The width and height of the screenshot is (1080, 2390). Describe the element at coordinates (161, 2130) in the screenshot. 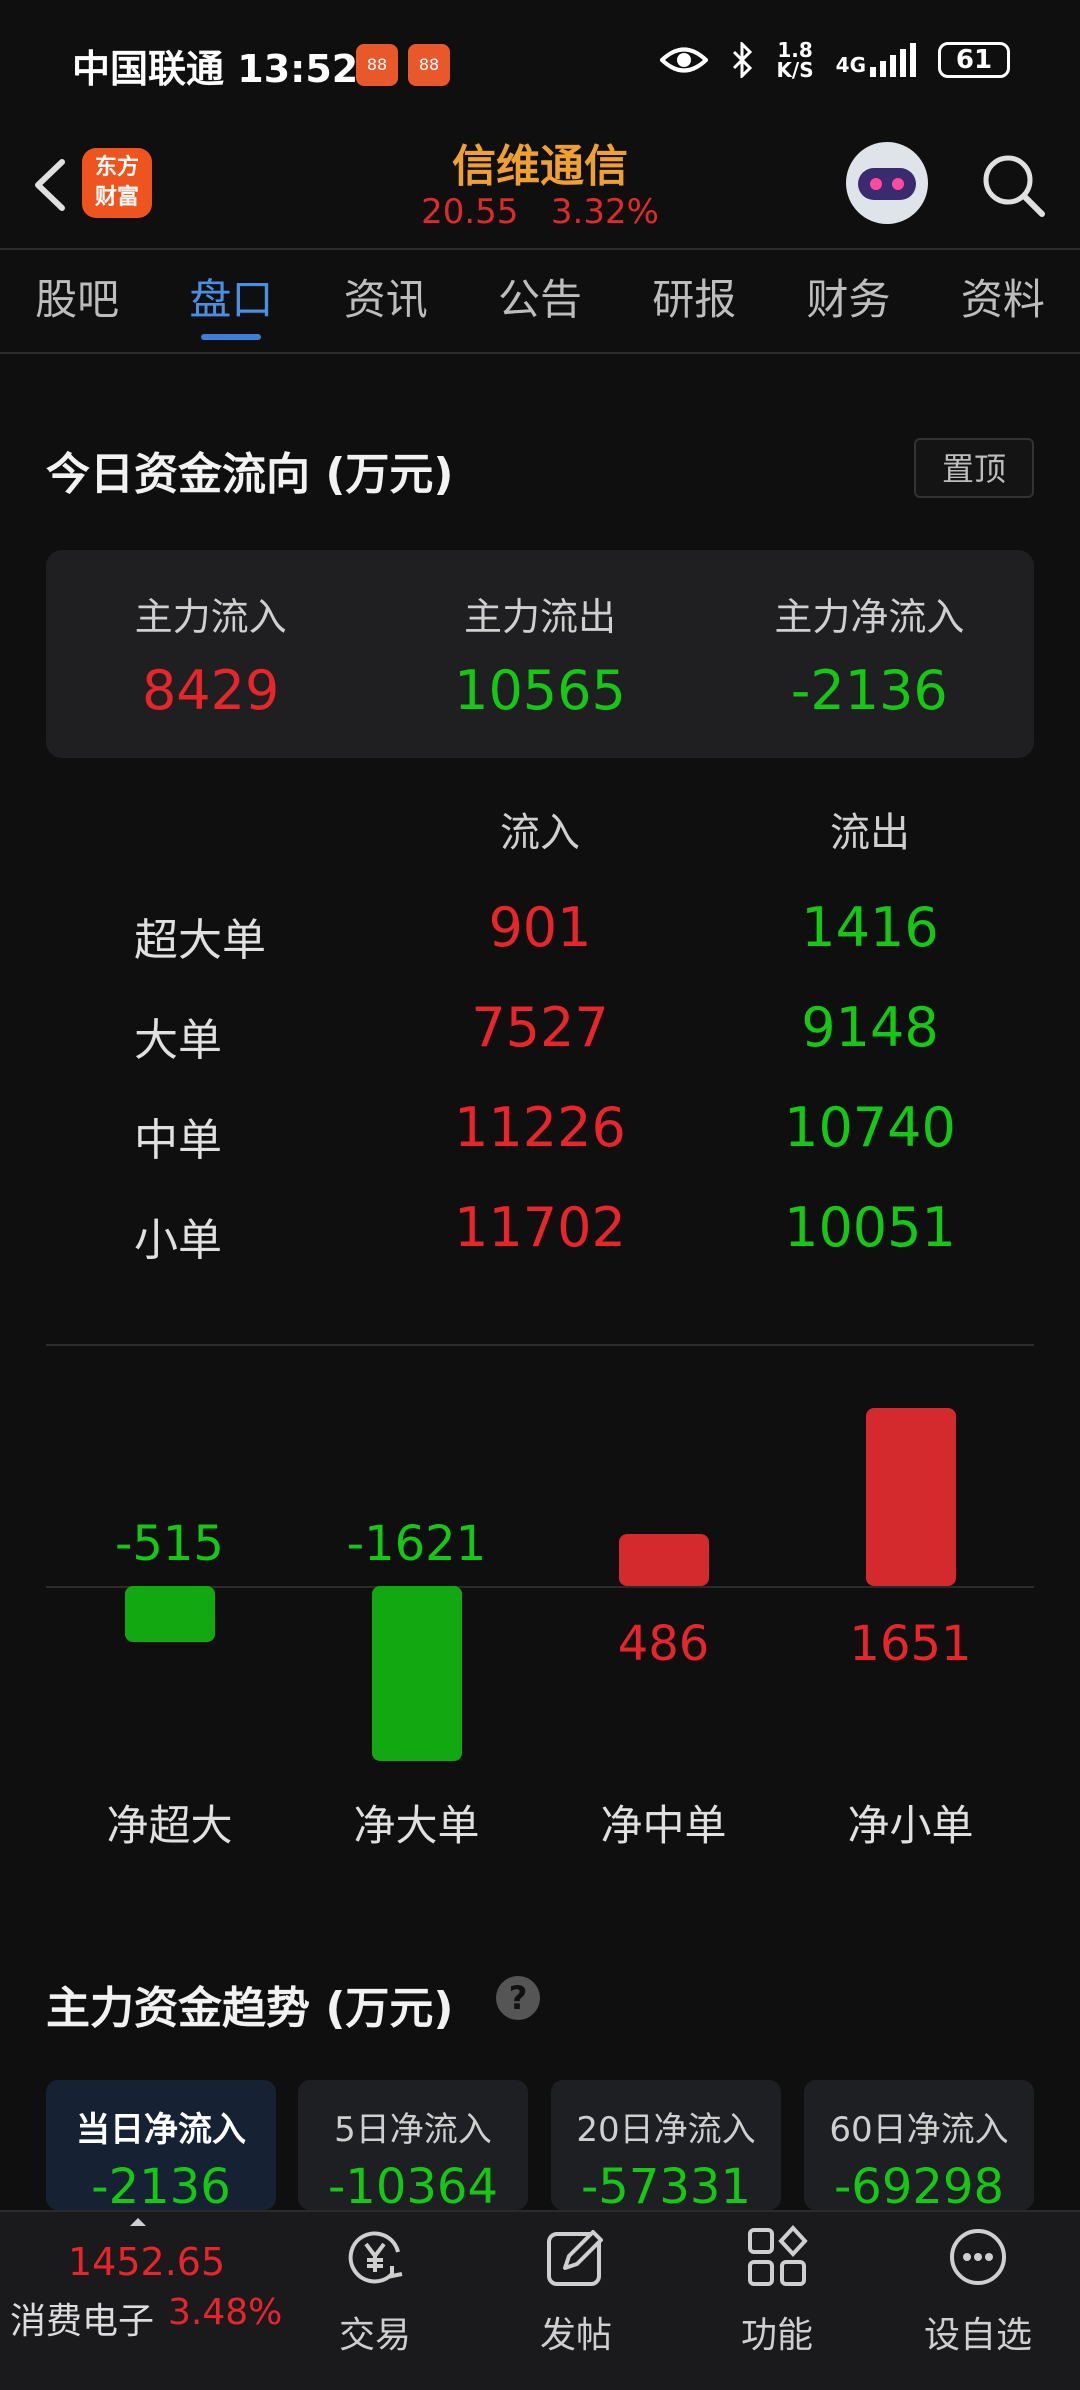

I see `trend-card-label: 当日净流入` at that location.